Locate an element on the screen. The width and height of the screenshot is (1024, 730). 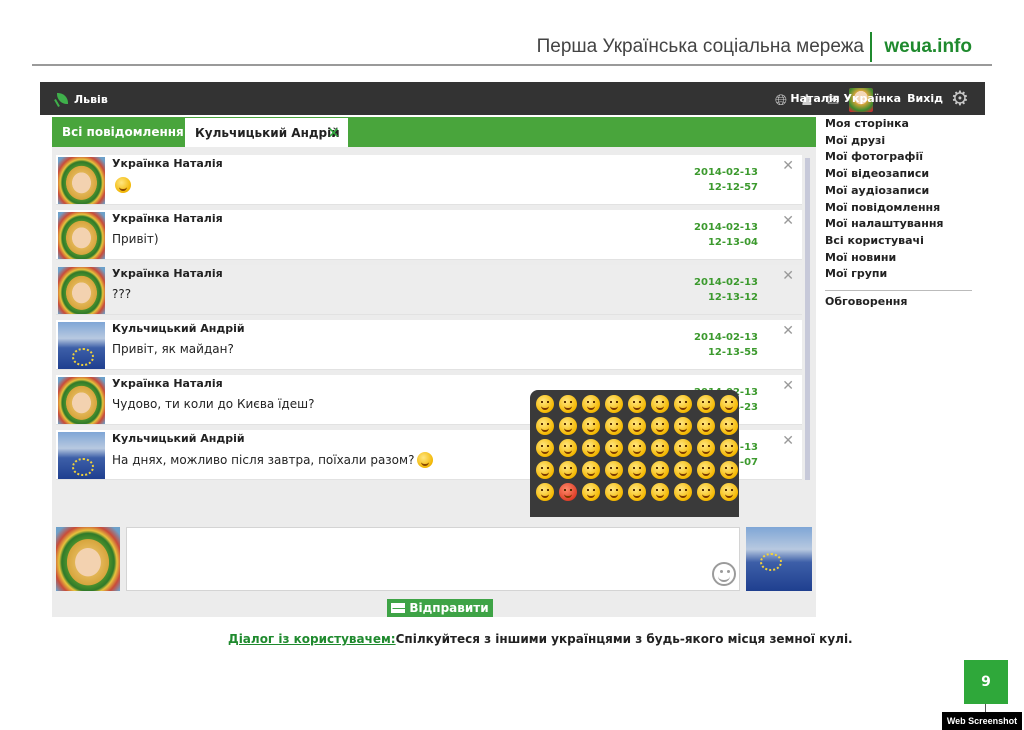
globe-icon: 🌐︎ is located at coordinates (781, 100).